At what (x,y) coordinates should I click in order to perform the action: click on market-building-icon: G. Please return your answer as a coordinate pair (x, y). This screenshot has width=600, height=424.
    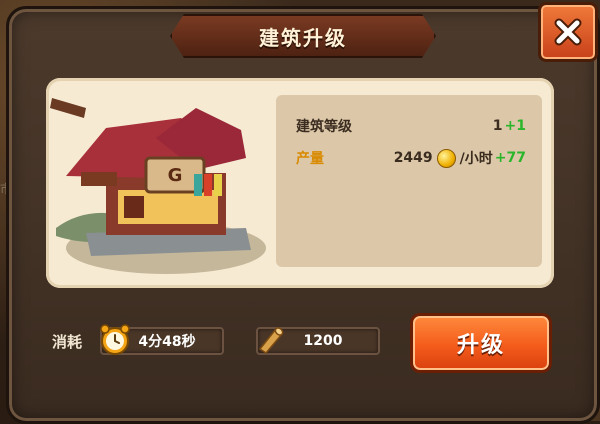
    Looking at the image, I should click on (158, 186).